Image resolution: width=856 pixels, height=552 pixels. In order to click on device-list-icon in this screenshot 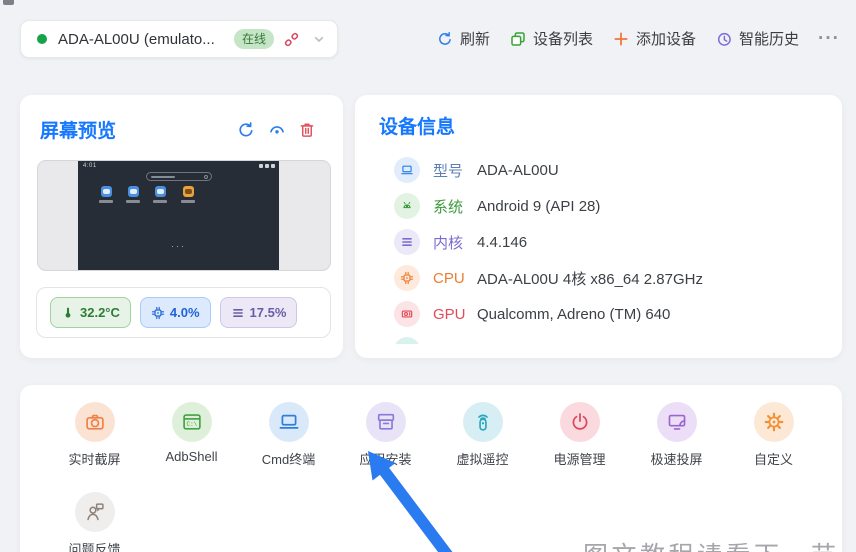, I will do `click(518, 39)`.